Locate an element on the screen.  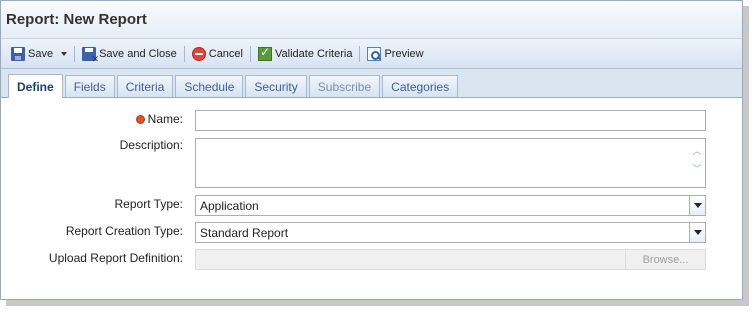
report-type-label: Report Type: is located at coordinates (148, 204).